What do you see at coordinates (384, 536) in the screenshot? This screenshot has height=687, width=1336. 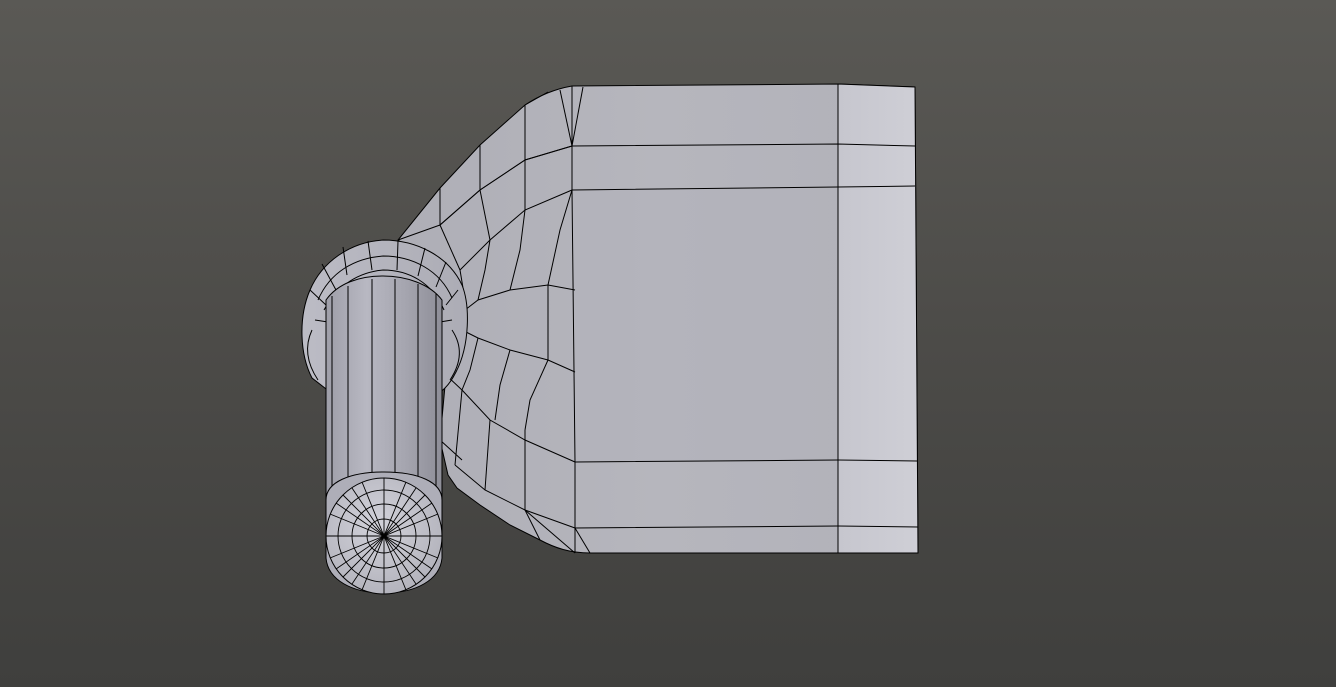 I see `cap-pole-vertex` at bounding box center [384, 536].